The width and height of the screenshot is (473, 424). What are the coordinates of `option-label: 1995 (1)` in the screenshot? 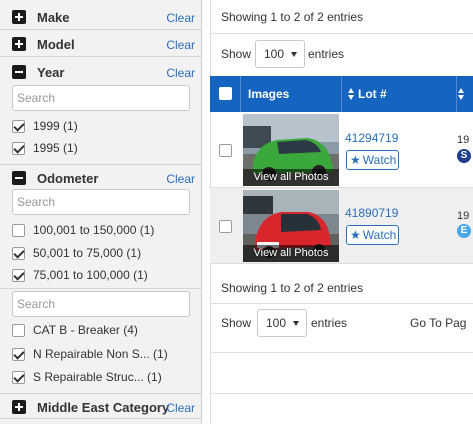 It's located at (55, 148).